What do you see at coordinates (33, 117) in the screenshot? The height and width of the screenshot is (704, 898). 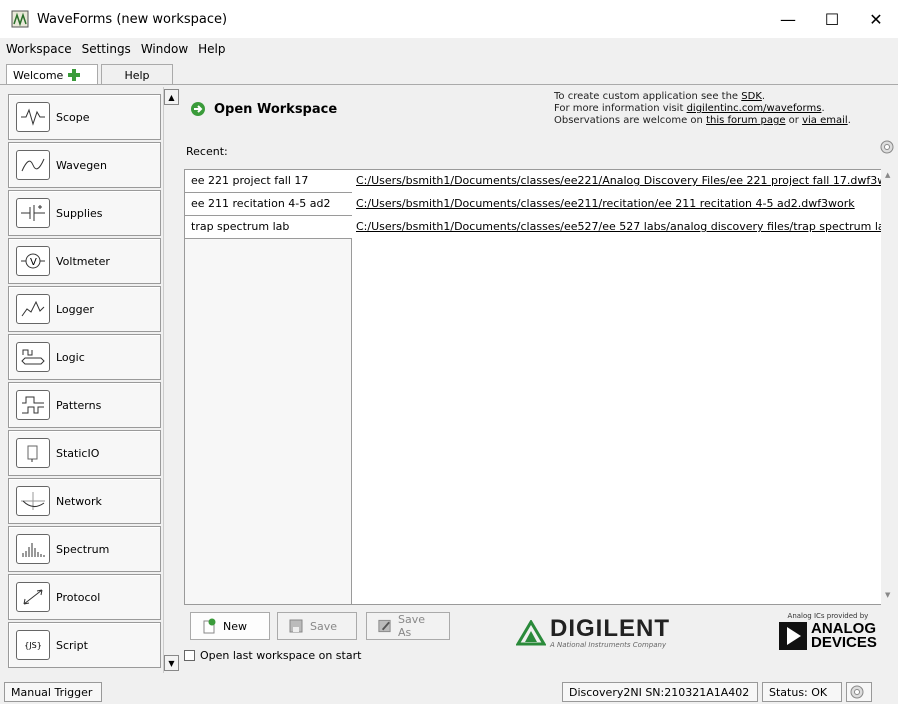 I see `scope-icon` at bounding box center [33, 117].